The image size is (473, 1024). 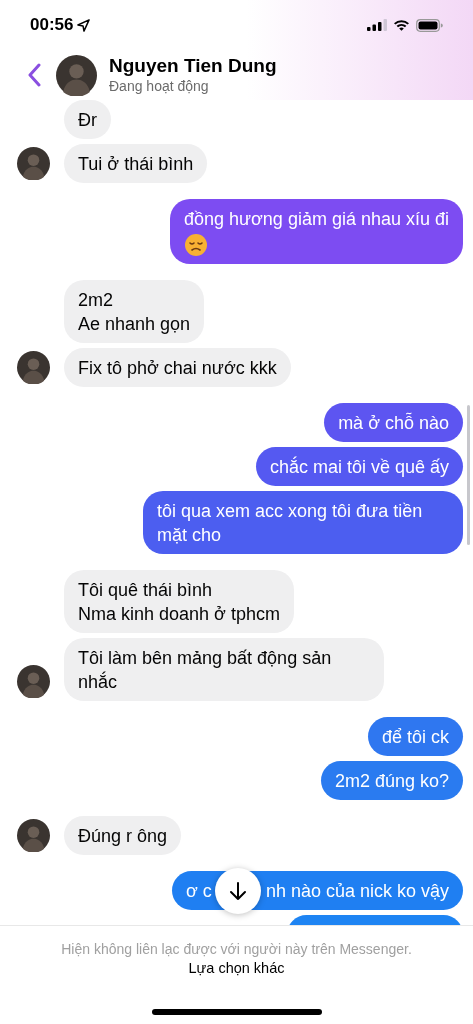 I want to click on signal-icon, so click(x=377, y=25).